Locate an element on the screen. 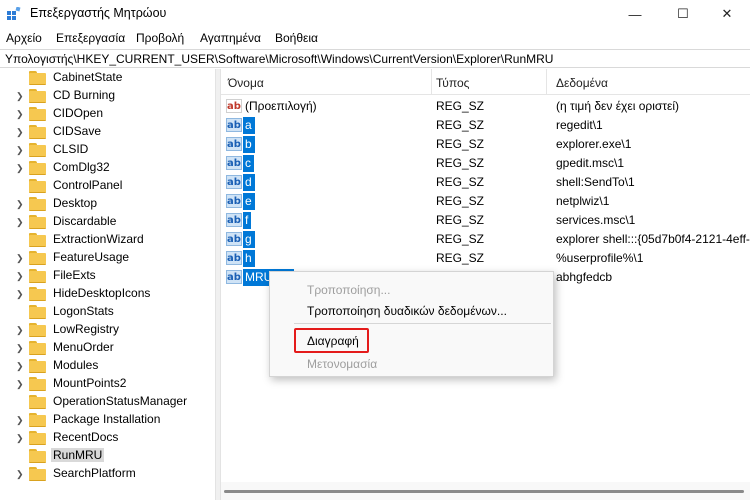 This screenshot has height=500, width=750. minimize-button: — is located at coordinates (635, 14).